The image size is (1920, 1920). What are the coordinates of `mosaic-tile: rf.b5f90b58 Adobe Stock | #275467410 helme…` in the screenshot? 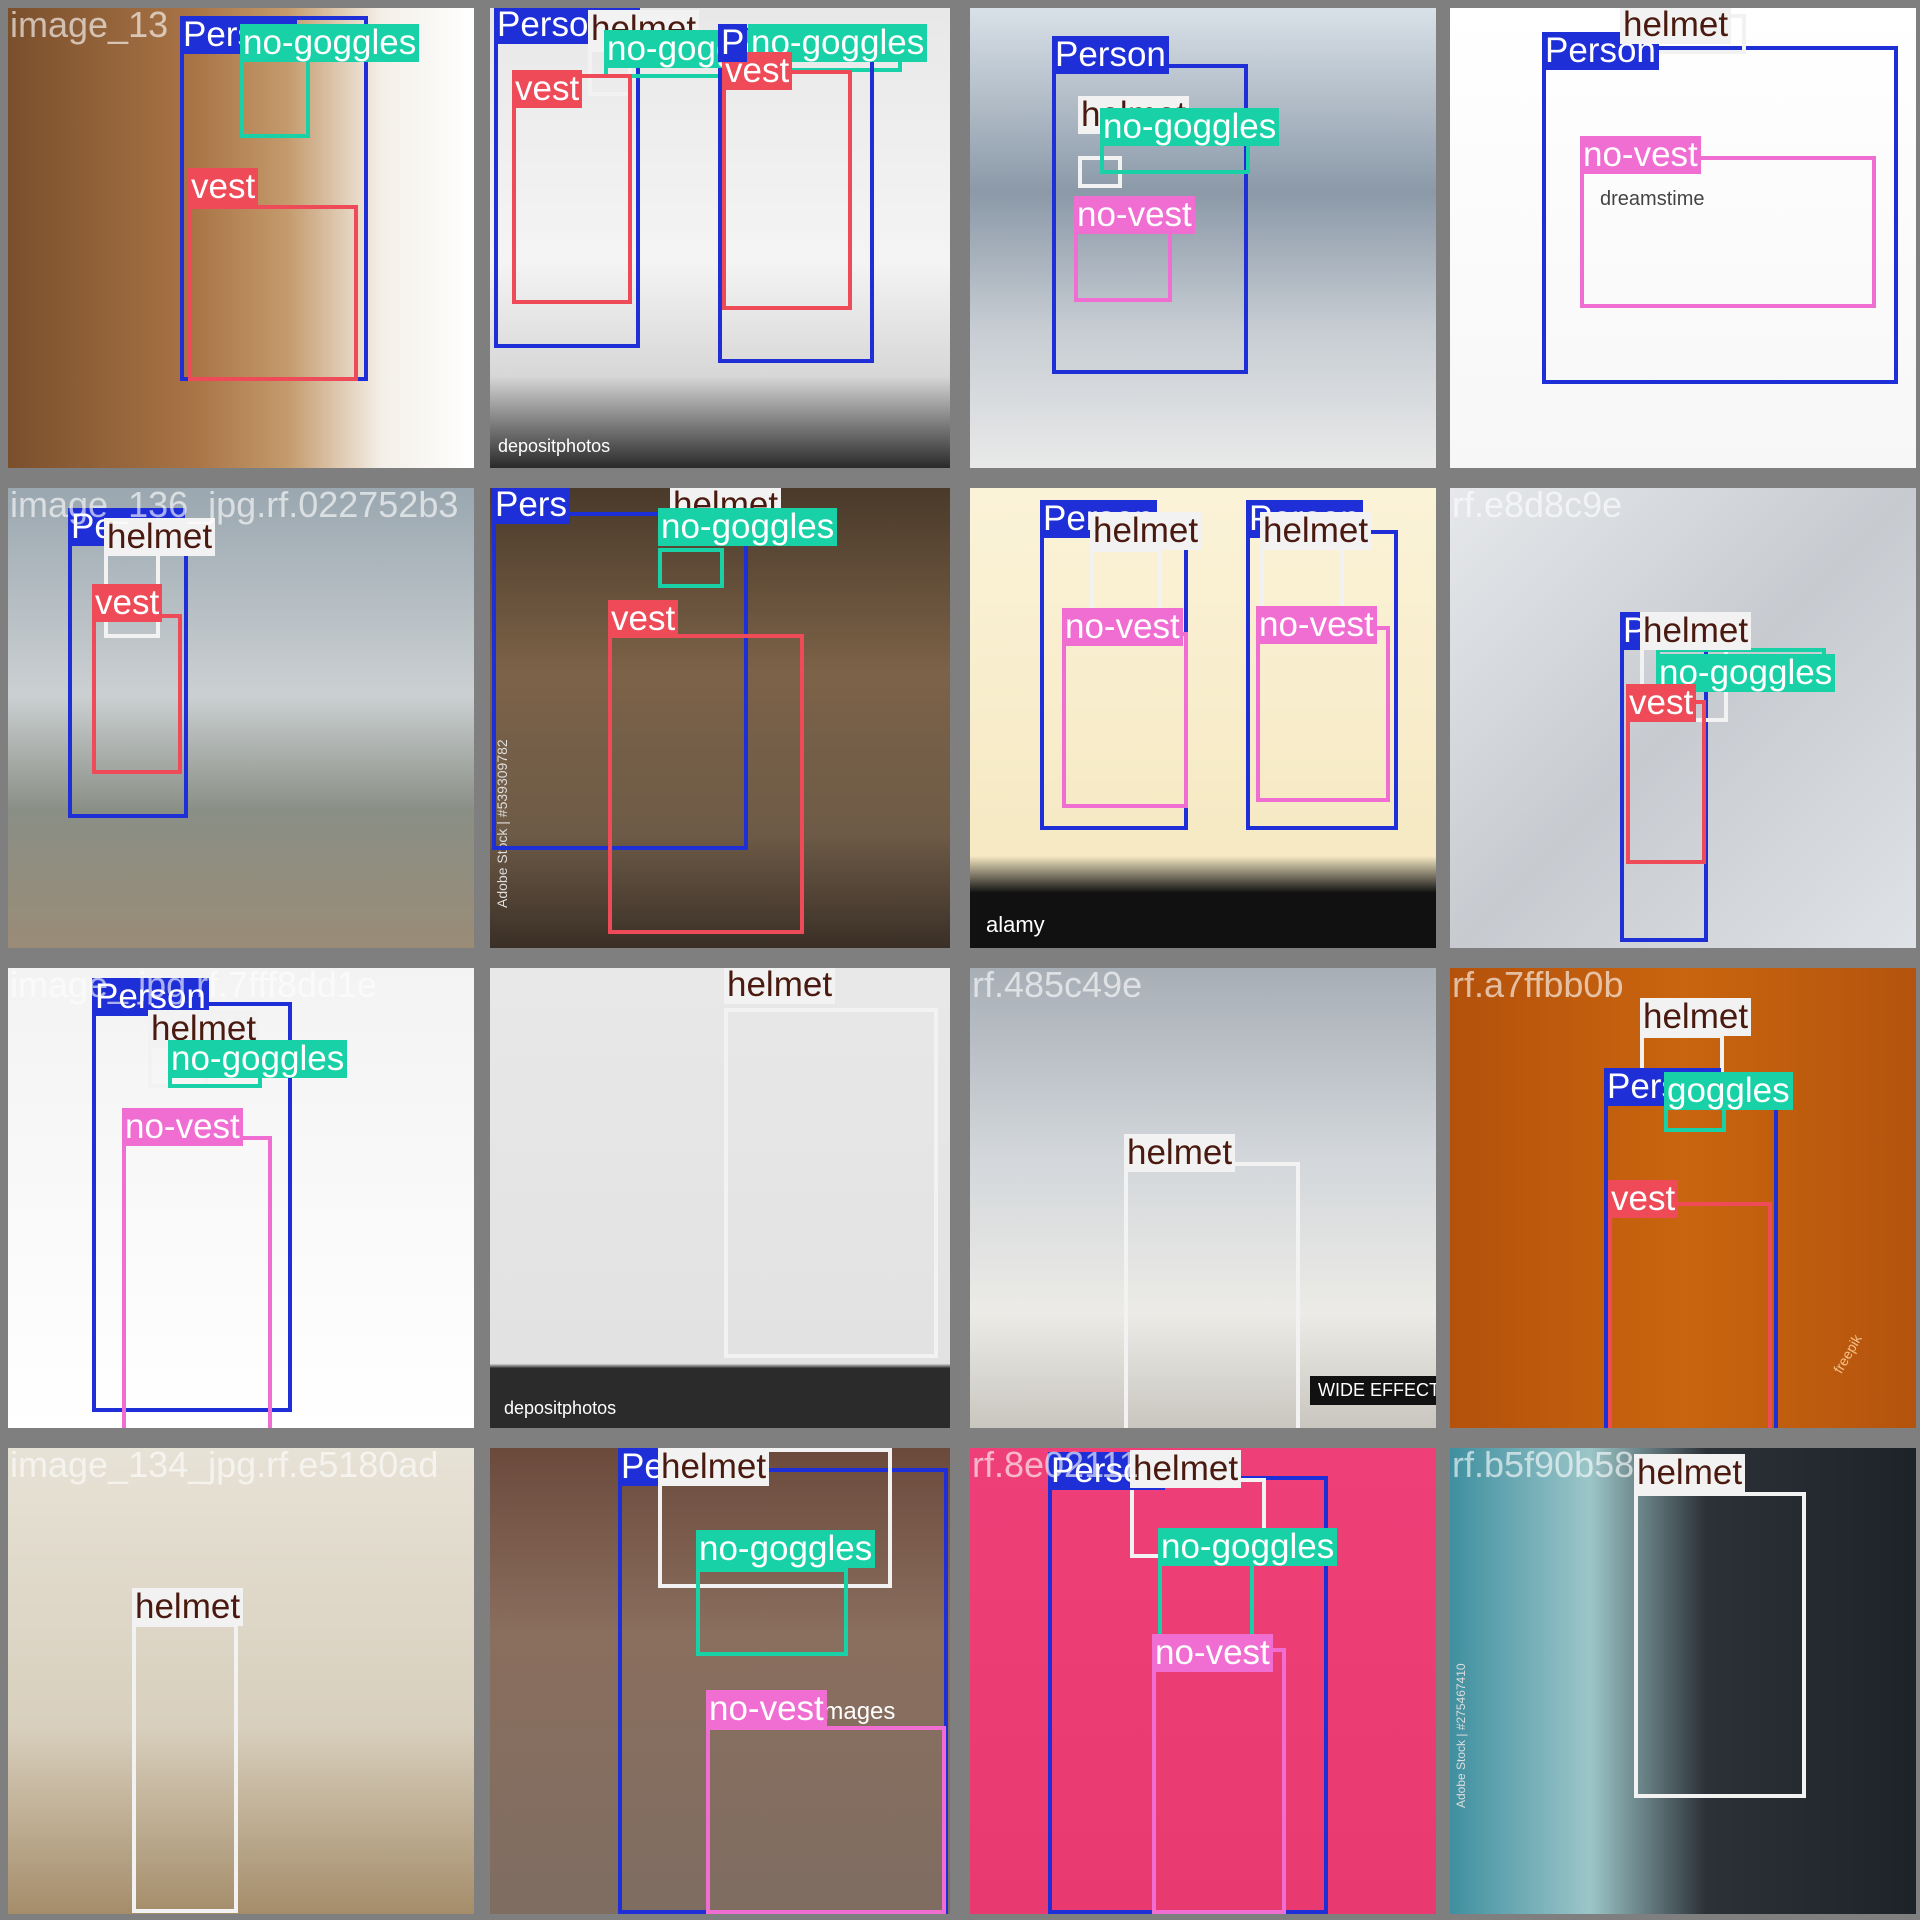 It's located at (1683, 1681).